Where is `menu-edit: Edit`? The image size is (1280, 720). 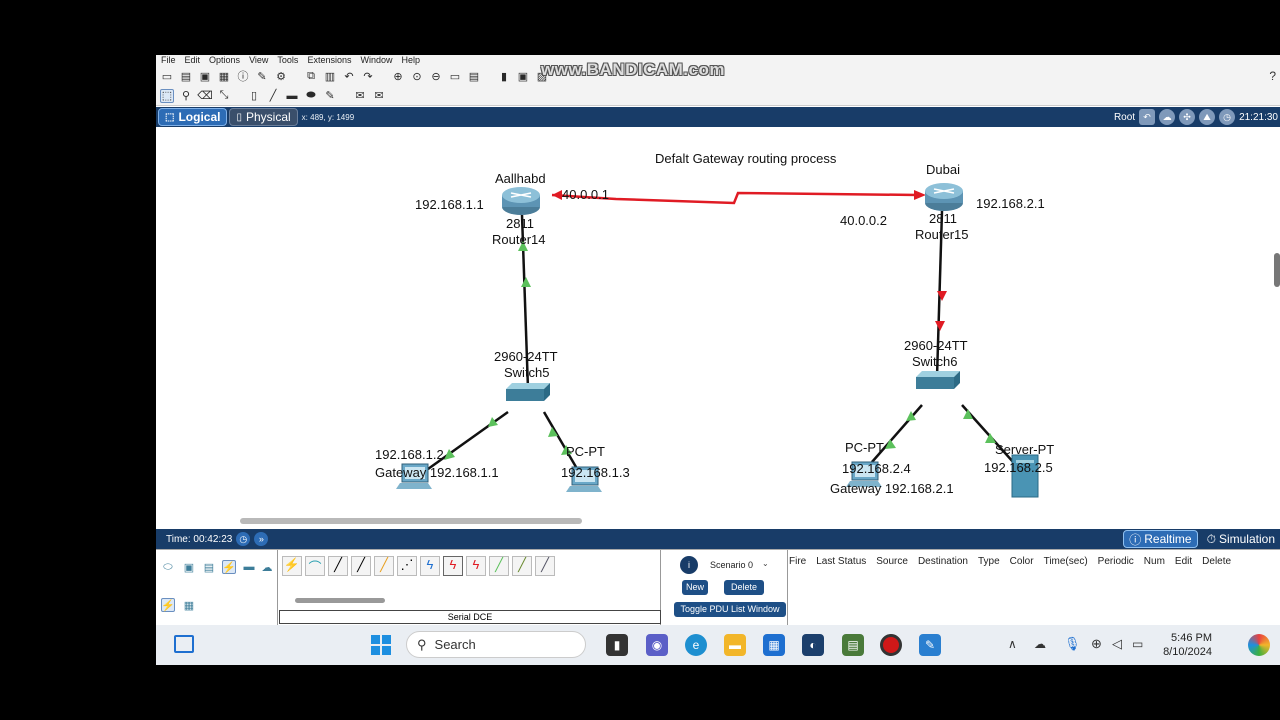 menu-edit: Edit is located at coordinates (193, 60).